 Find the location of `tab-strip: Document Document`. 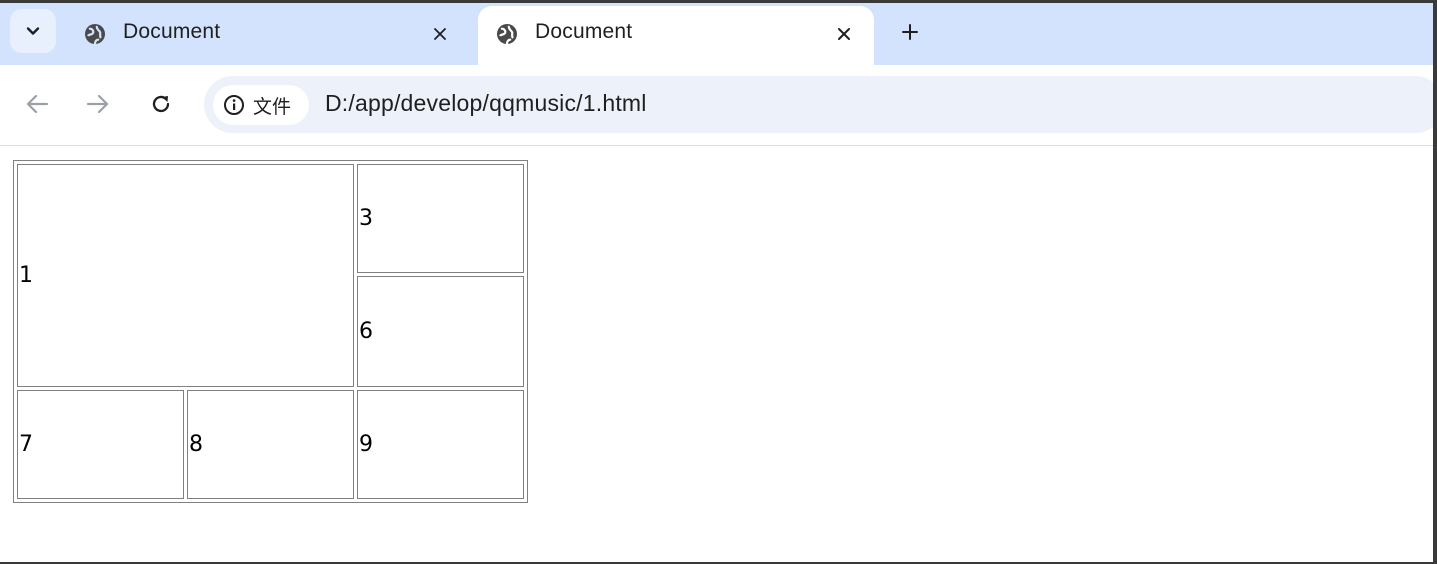

tab-strip: Document Document is located at coordinates (716, 34).